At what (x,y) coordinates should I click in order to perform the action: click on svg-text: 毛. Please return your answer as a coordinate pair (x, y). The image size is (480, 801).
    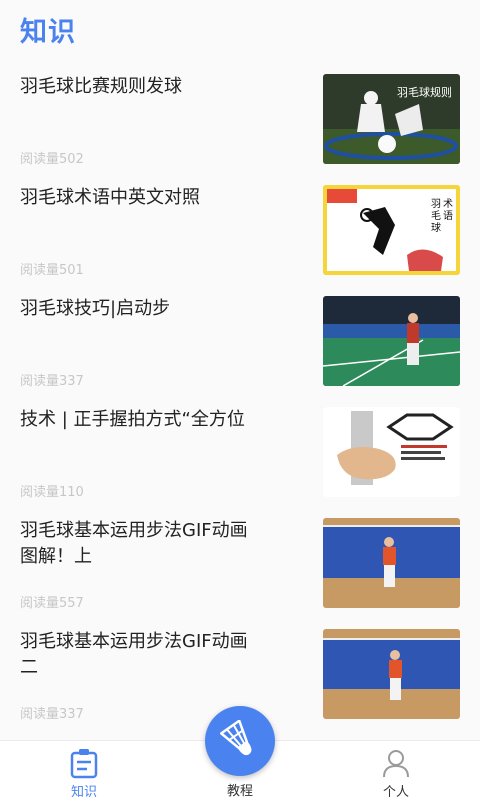
    Looking at the image, I should click on (436, 216).